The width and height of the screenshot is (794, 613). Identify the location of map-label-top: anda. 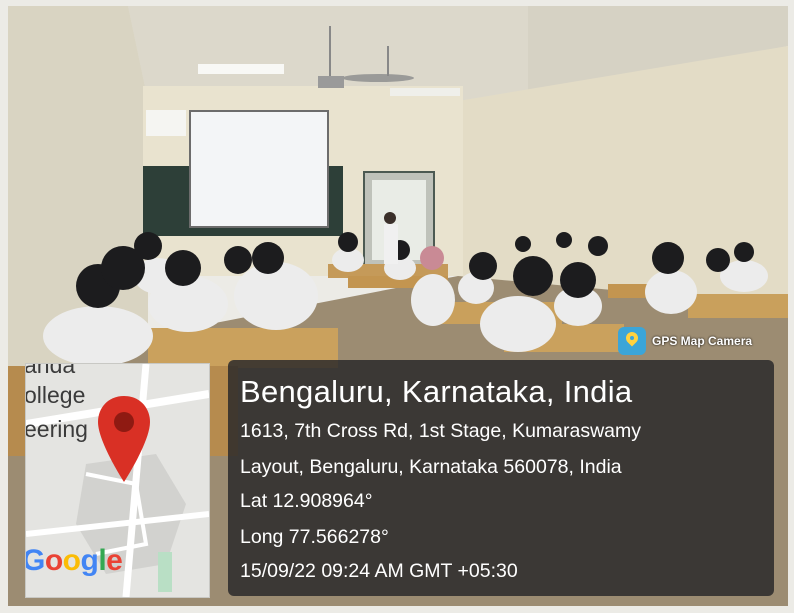
(50, 370).